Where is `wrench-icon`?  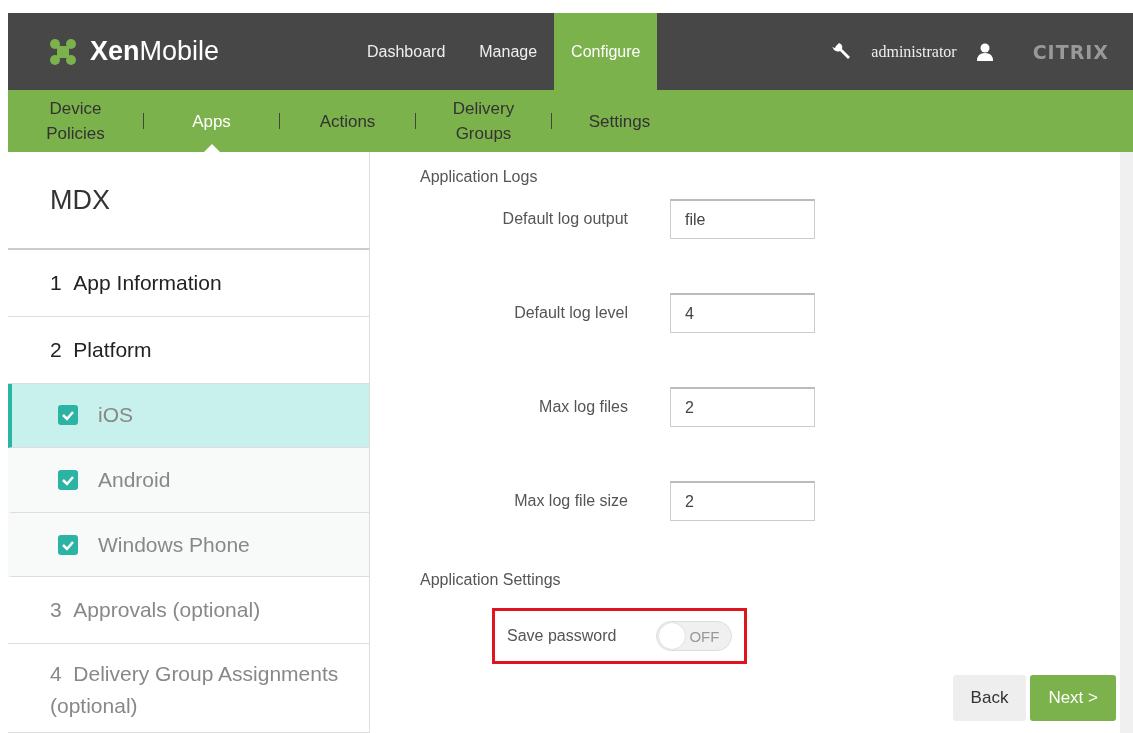 wrench-icon is located at coordinates (841, 51).